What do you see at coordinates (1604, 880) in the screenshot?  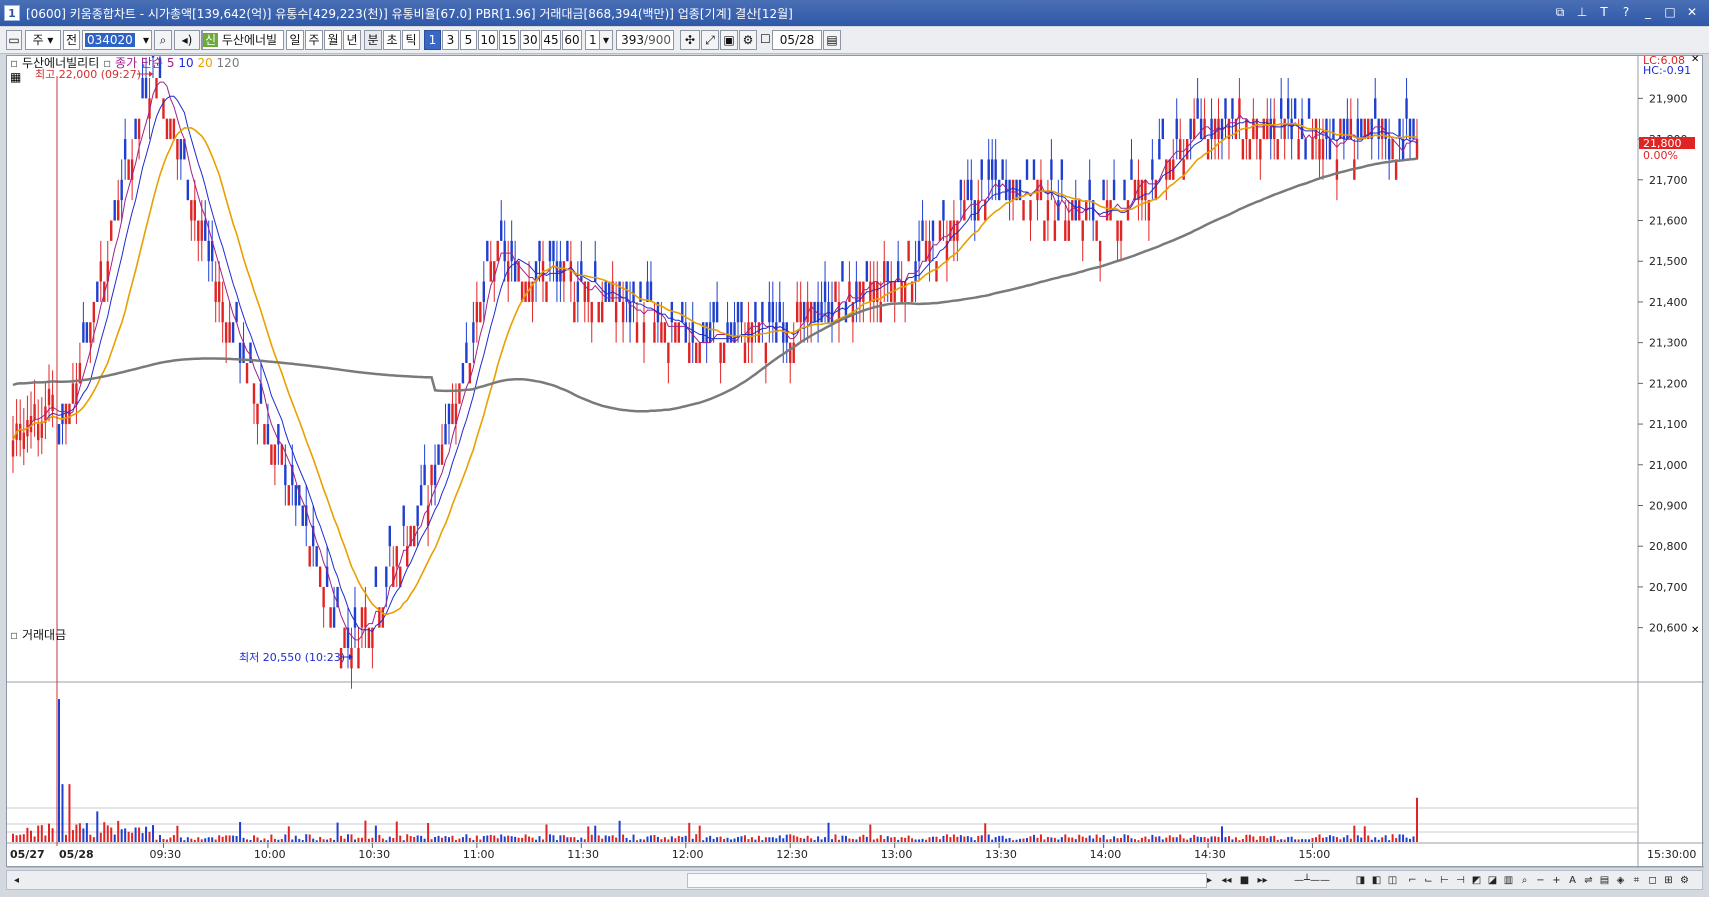 I see `tool-icon-l: ▤` at bounding box center [1604, 880].